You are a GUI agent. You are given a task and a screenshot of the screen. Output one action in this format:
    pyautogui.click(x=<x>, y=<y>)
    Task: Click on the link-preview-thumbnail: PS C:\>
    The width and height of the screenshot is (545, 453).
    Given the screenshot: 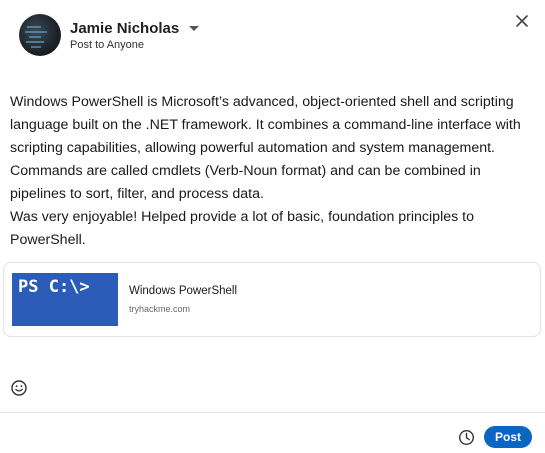 What is the action you would take?
    pyautogui.click(x=65, y=299)
    